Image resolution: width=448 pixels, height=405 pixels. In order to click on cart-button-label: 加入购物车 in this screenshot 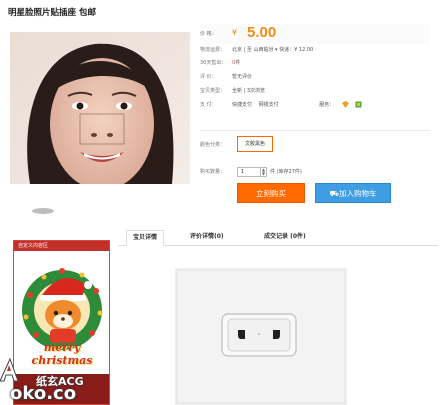, I will do `click(357, 193)`.